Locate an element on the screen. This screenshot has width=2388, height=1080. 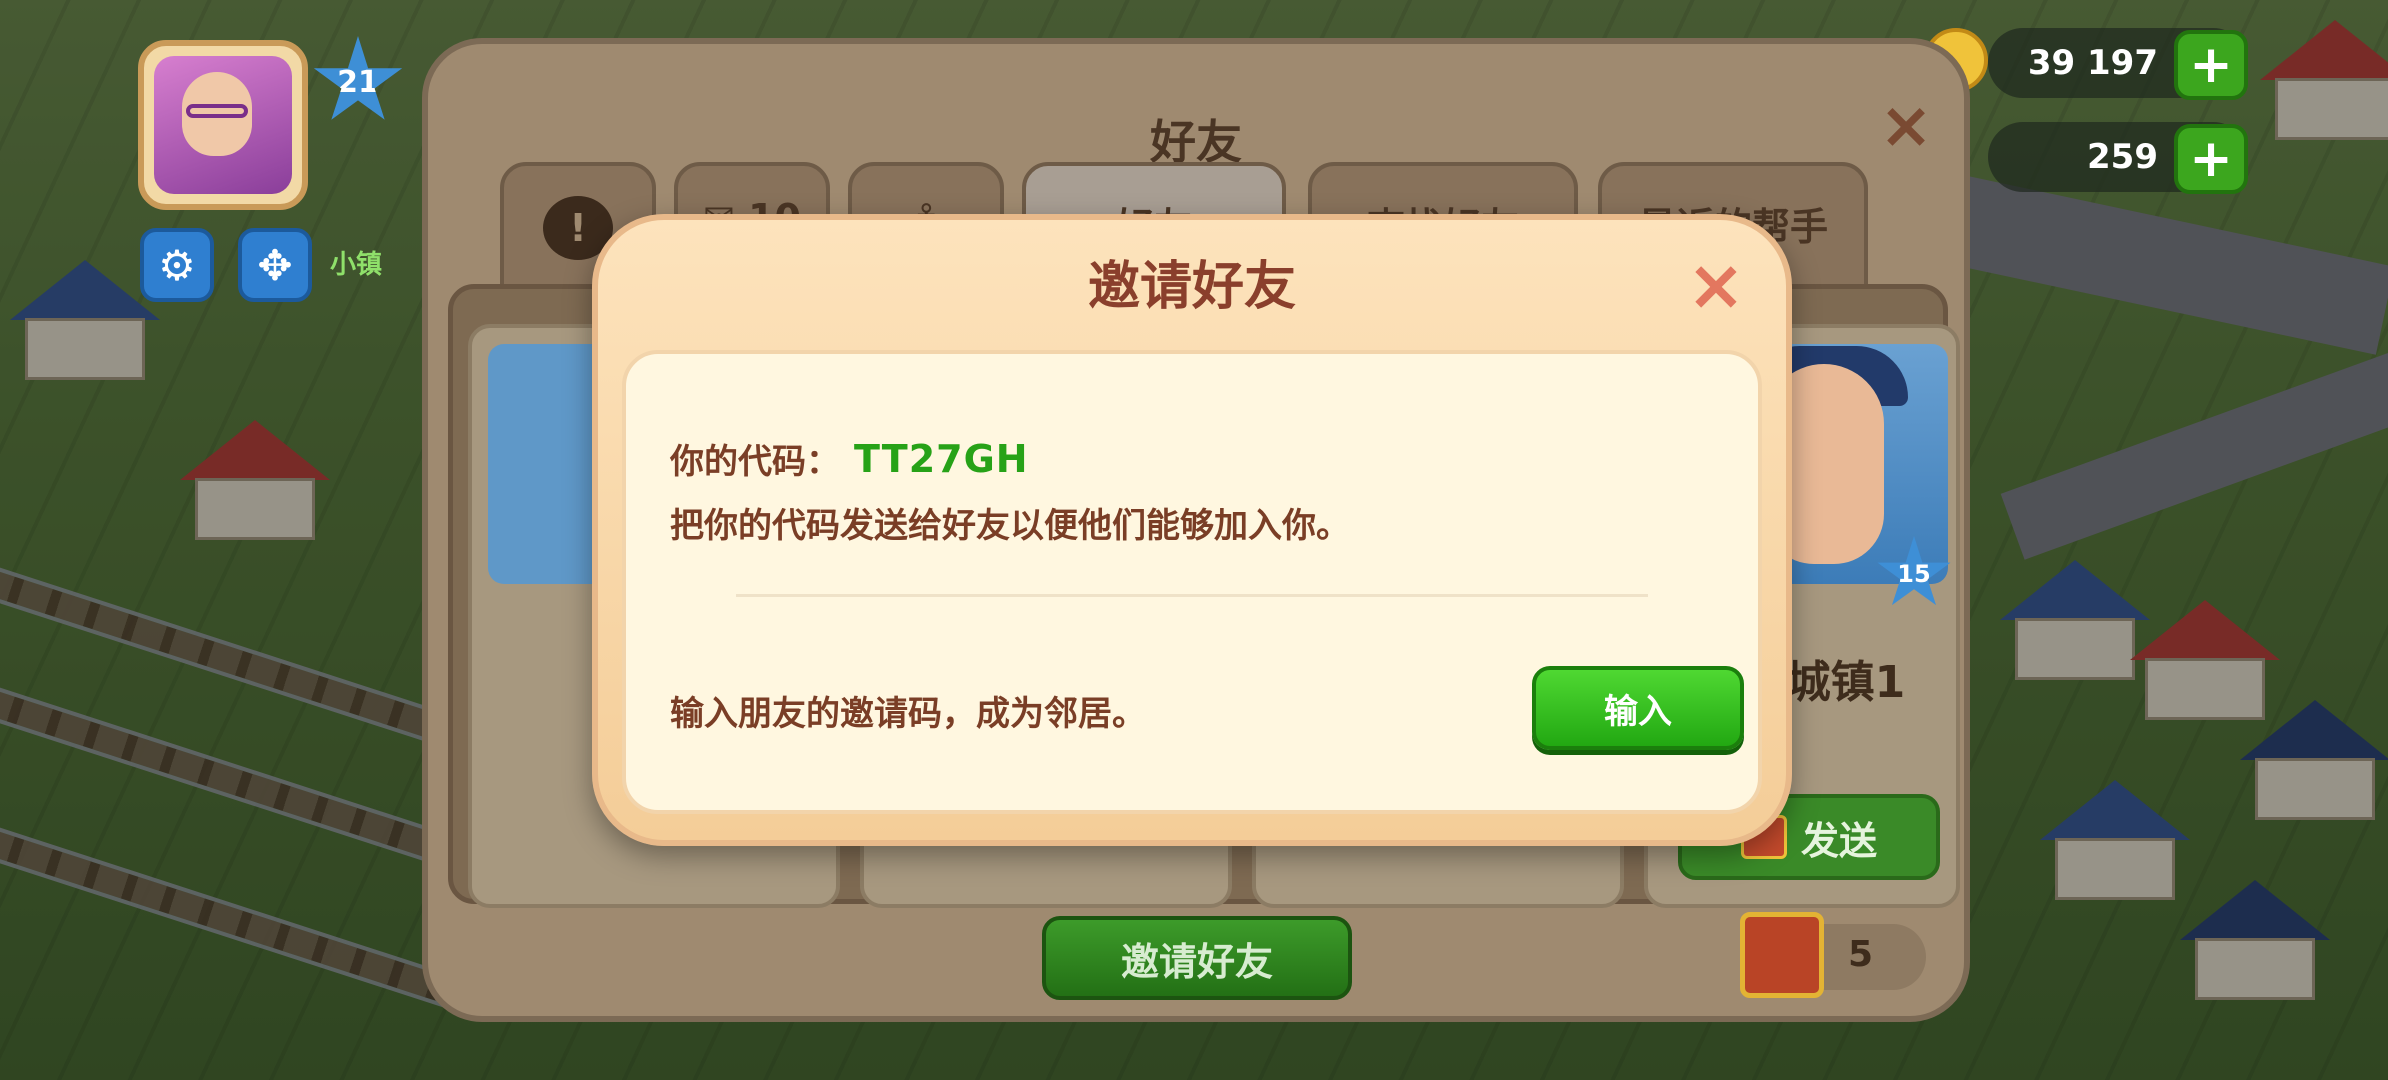
invite-code: TT27GH is located at coordinates (941, 458).